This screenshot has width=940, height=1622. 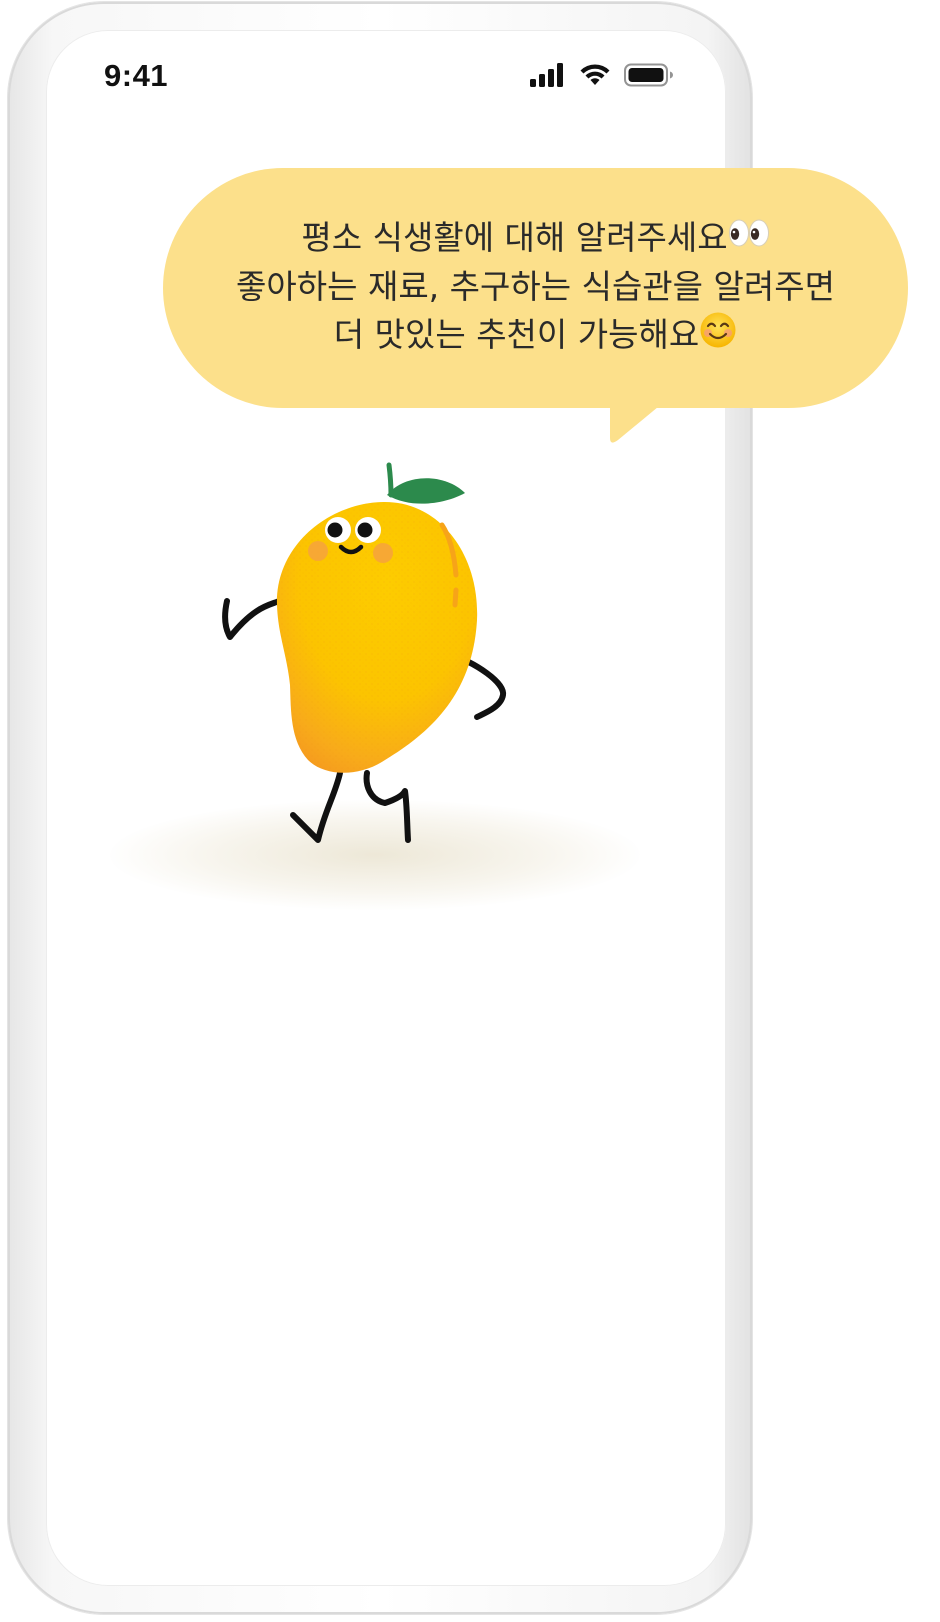 I want to click on mango-right-leg, so click(x=387, y=806).